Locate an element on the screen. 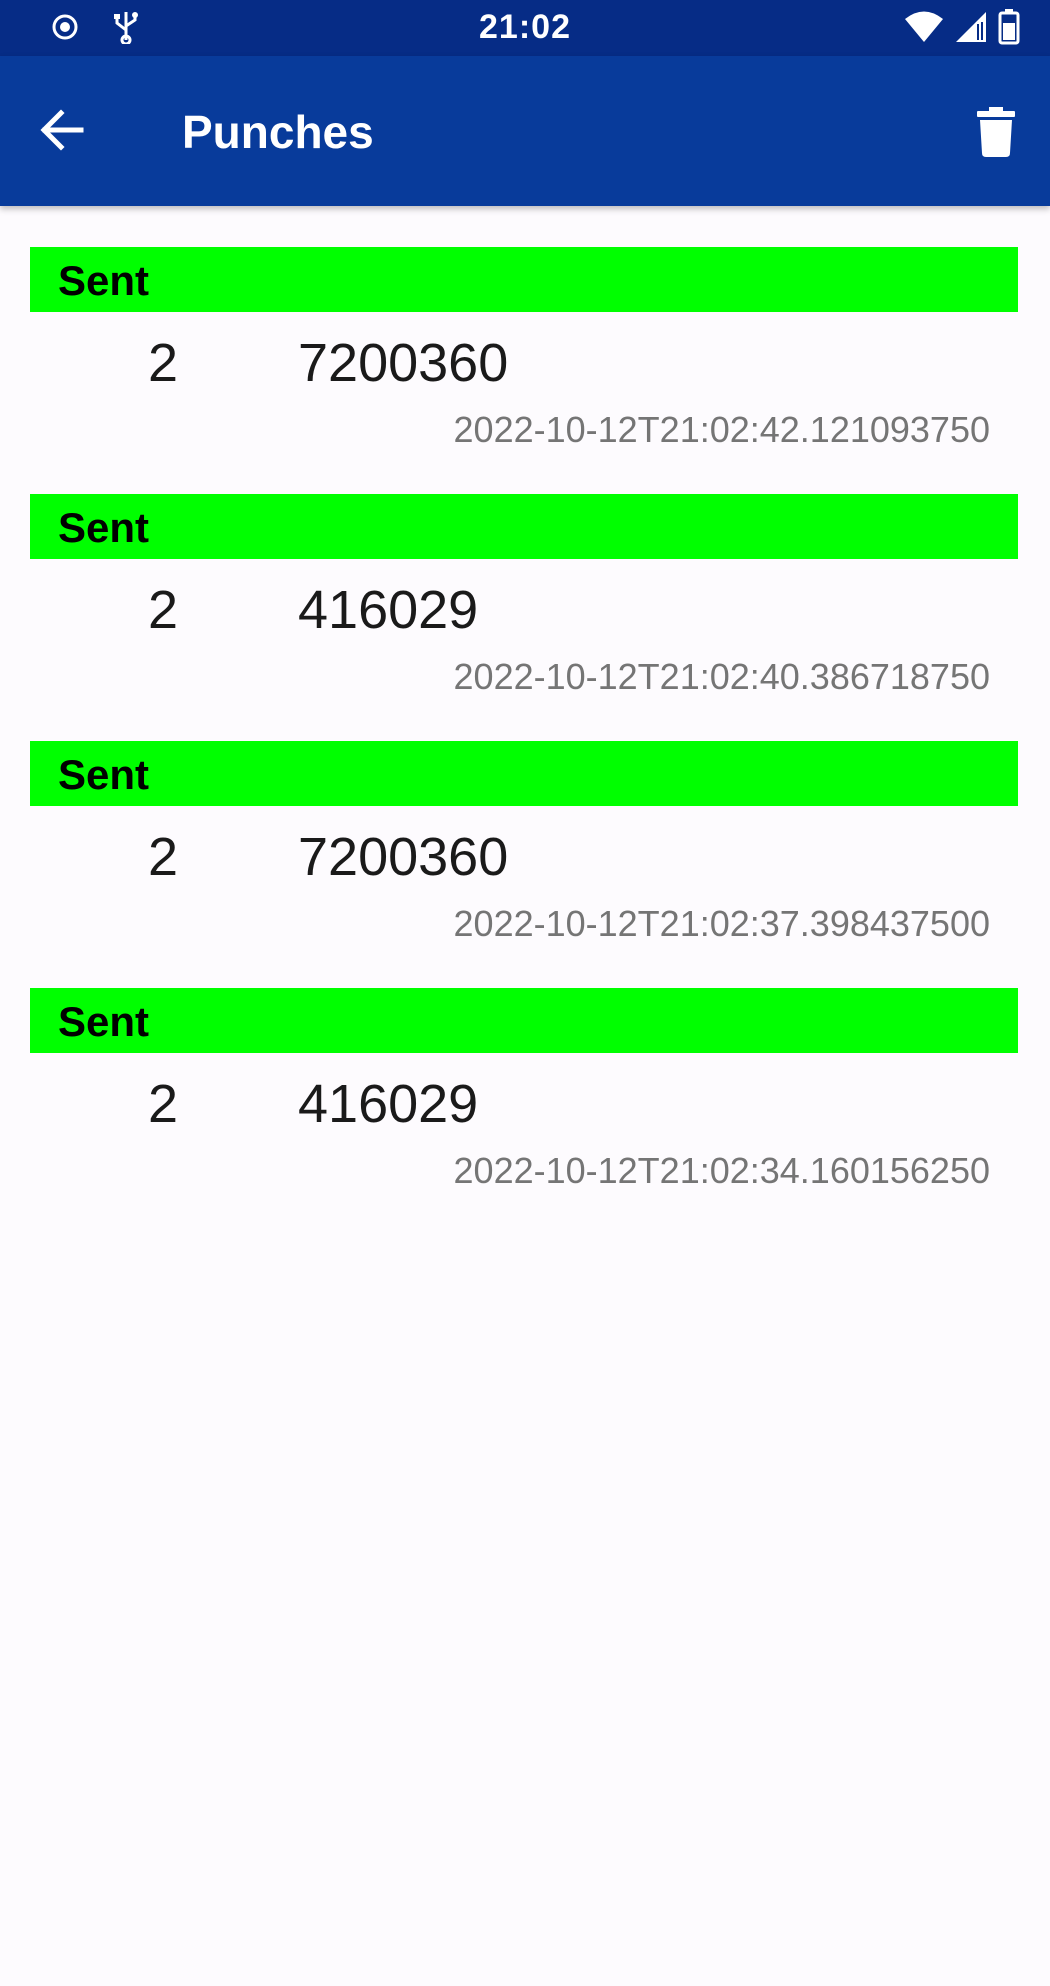 The width and height of the screenshot is (1050, 1986). back-button is located at coordinates (62, 132).